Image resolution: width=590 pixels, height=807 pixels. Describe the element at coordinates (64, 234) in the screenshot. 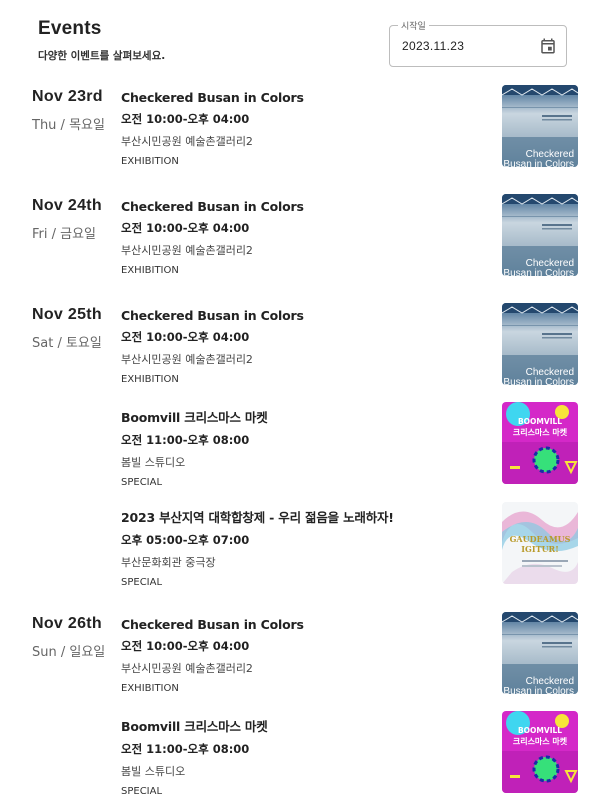

I see `day-weekday: Fri / 금요일` at that location.